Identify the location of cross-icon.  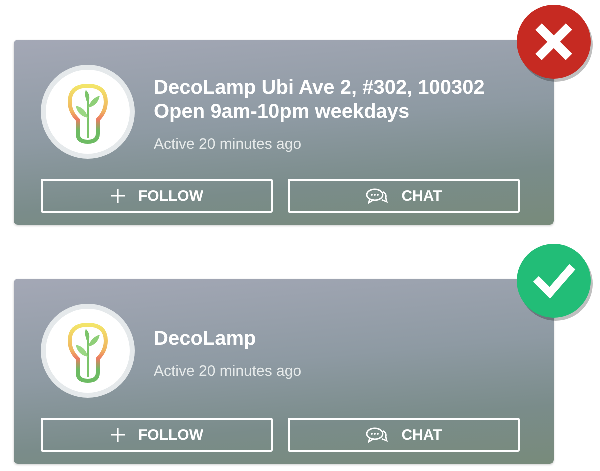
(554, 42).